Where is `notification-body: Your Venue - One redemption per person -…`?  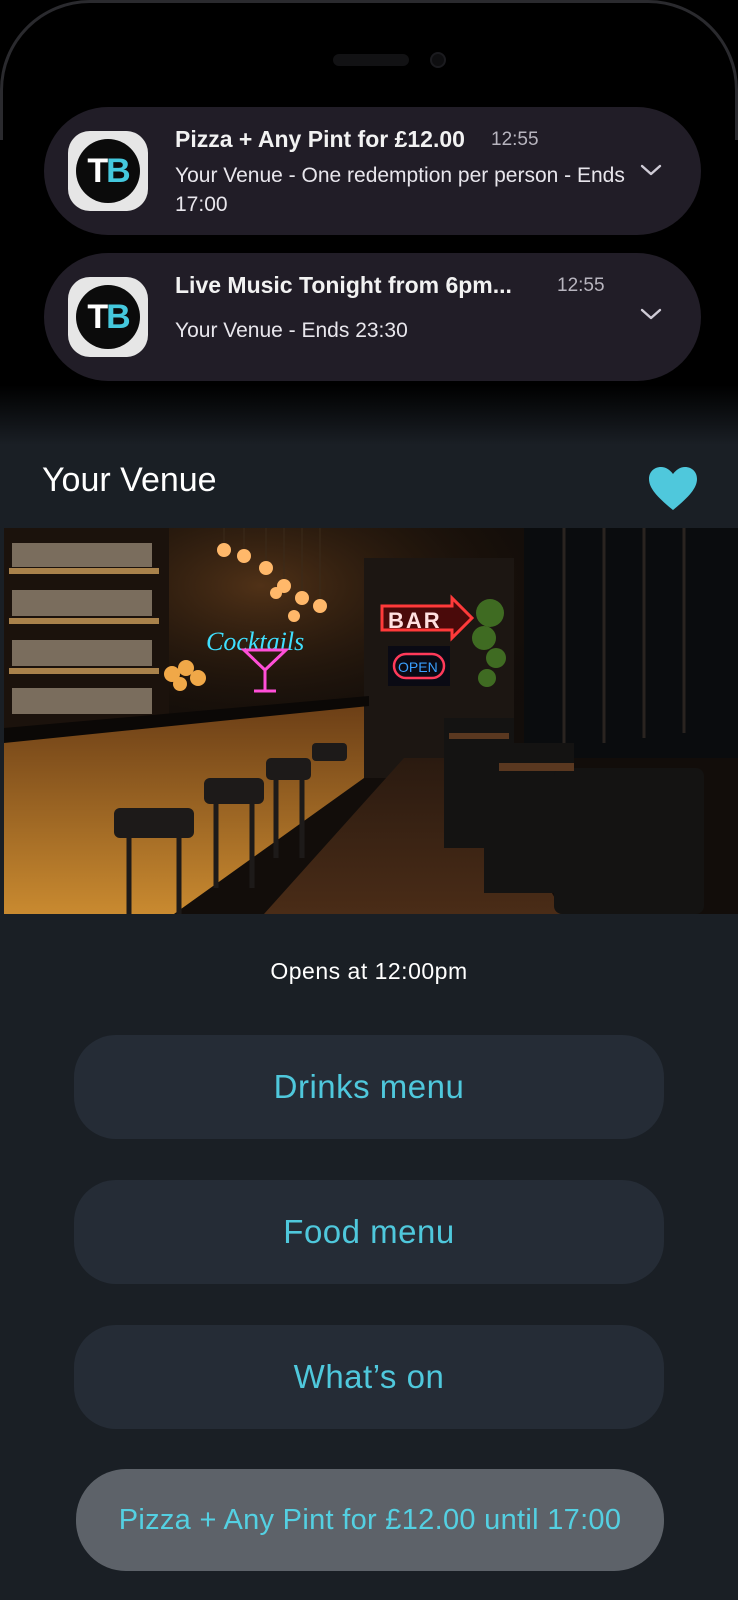
notification-body: Your Venue - One redemption per person -… is located at coordinates (400, 190).